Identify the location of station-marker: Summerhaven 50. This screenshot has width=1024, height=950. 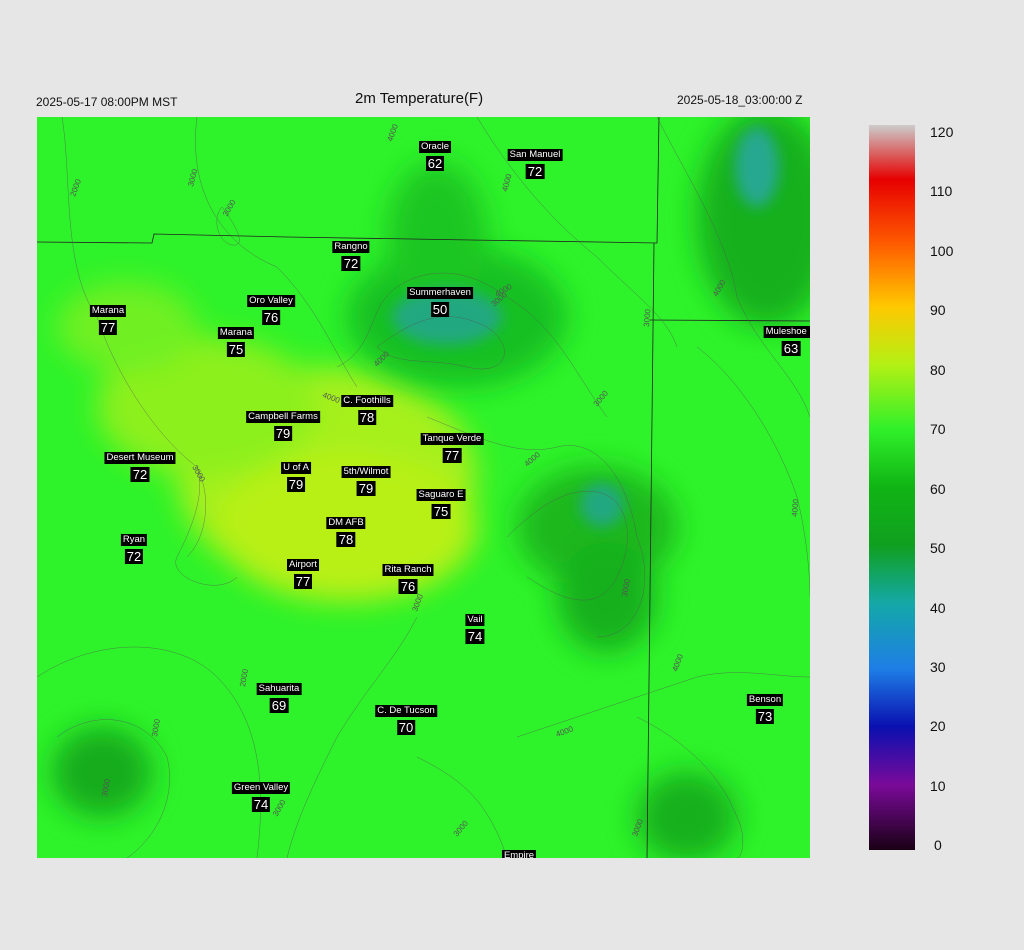
(440, 300).